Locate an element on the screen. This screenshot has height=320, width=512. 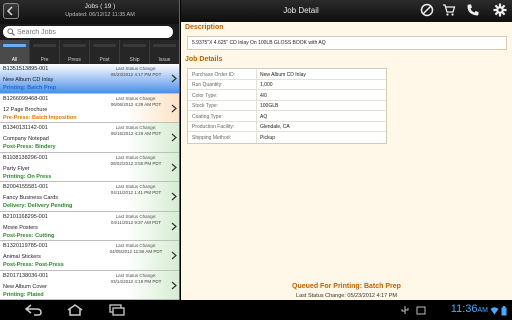
detail-row: Stock Type: 100GLB is located at coordinates (287, 105).